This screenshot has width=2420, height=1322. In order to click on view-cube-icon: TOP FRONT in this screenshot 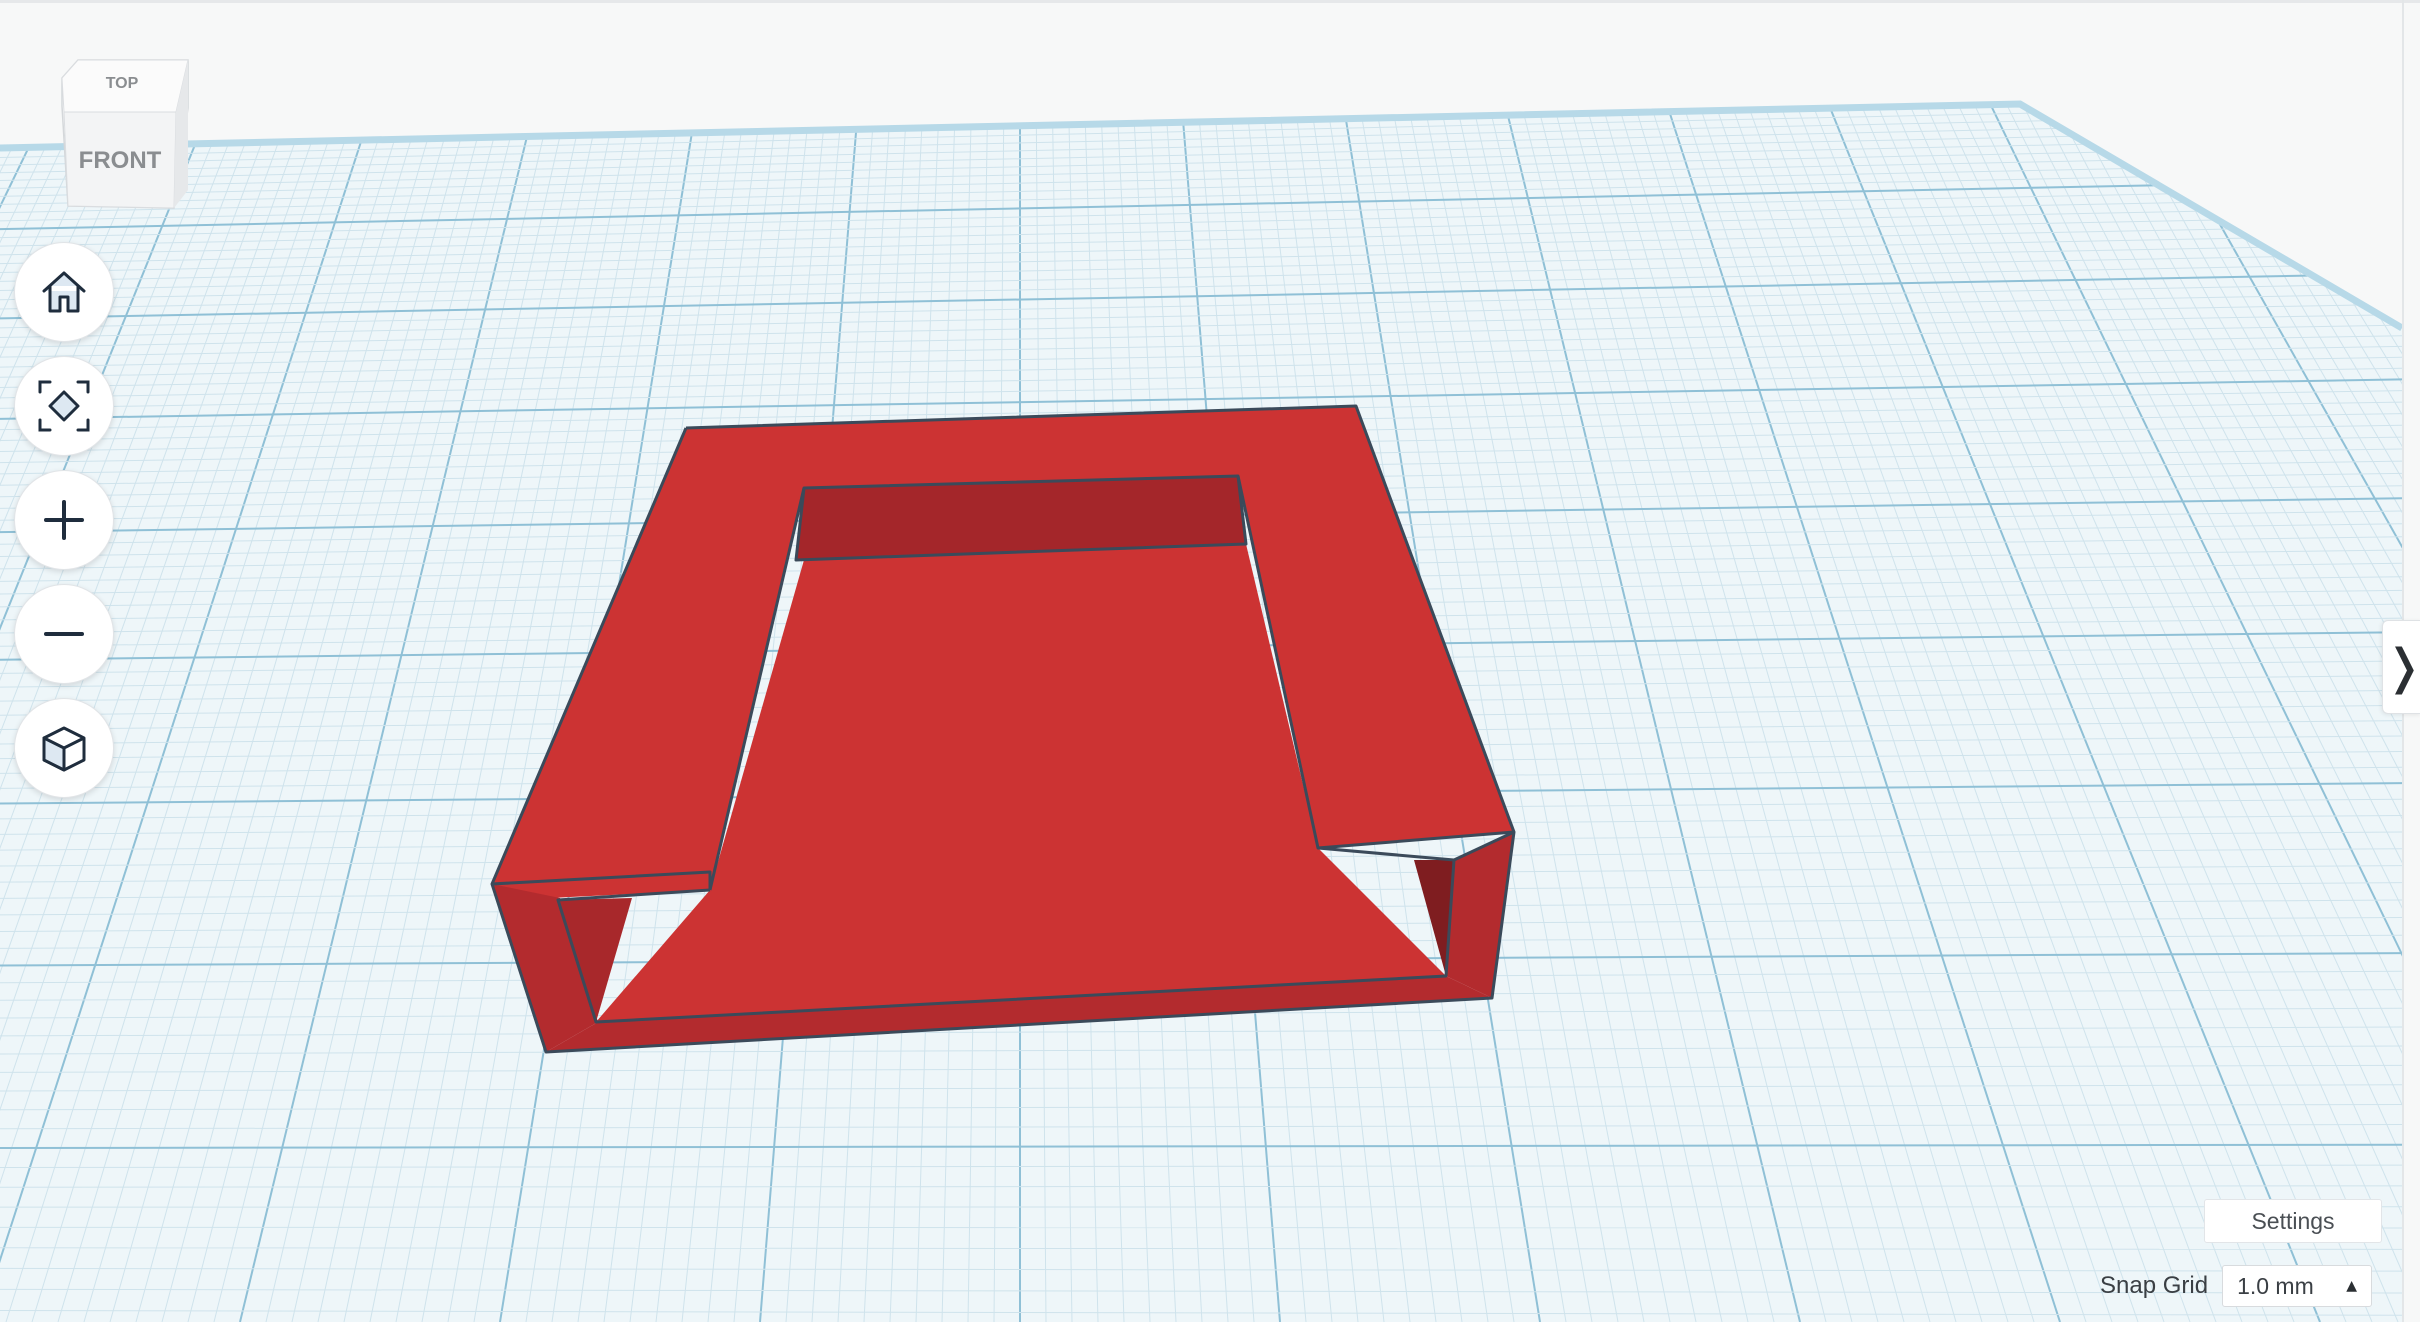, I will do `click(128, 136)`.